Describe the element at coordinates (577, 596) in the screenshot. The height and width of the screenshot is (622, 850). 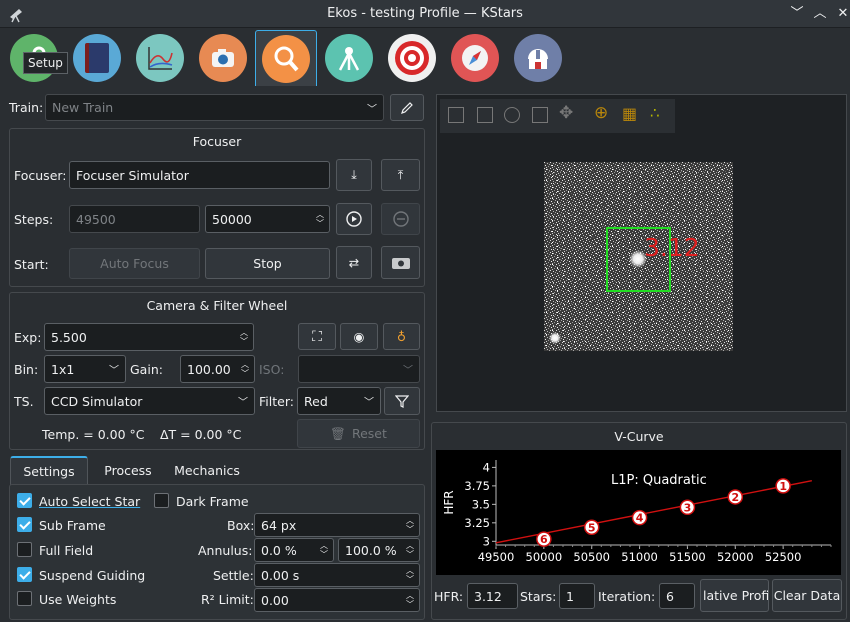
I see `stars-output: 1` at that location.